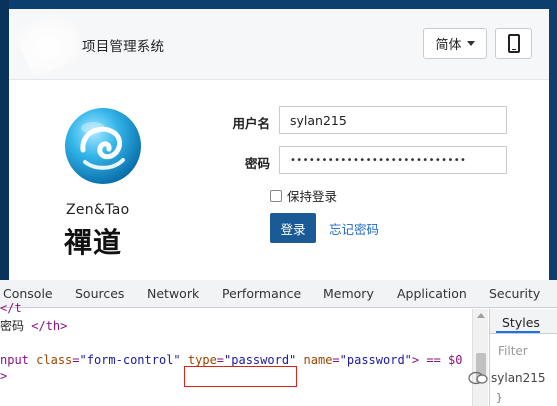 The image size is (557, 406). I want to click on scroll-up-icon, so click(481, 315).